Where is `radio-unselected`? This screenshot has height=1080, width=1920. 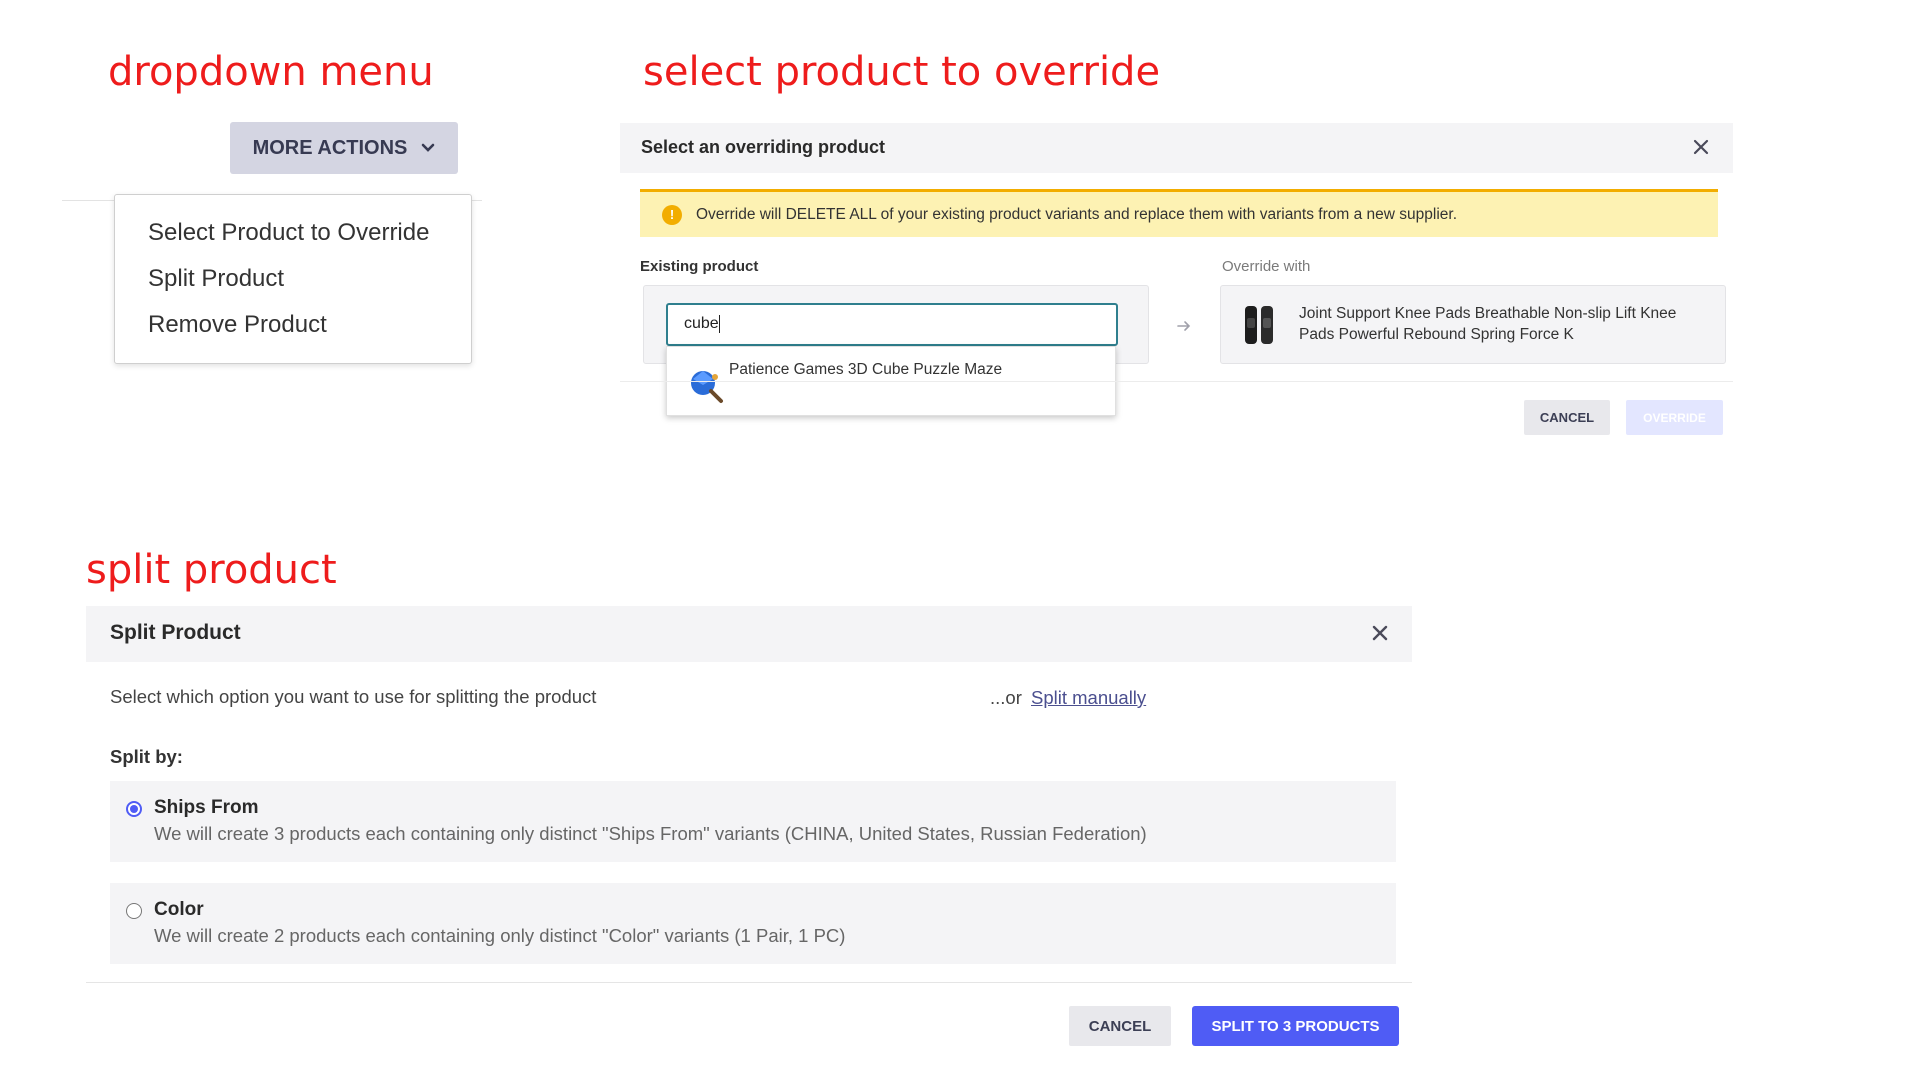
radio-unselected is located at coordinates (134, 911).